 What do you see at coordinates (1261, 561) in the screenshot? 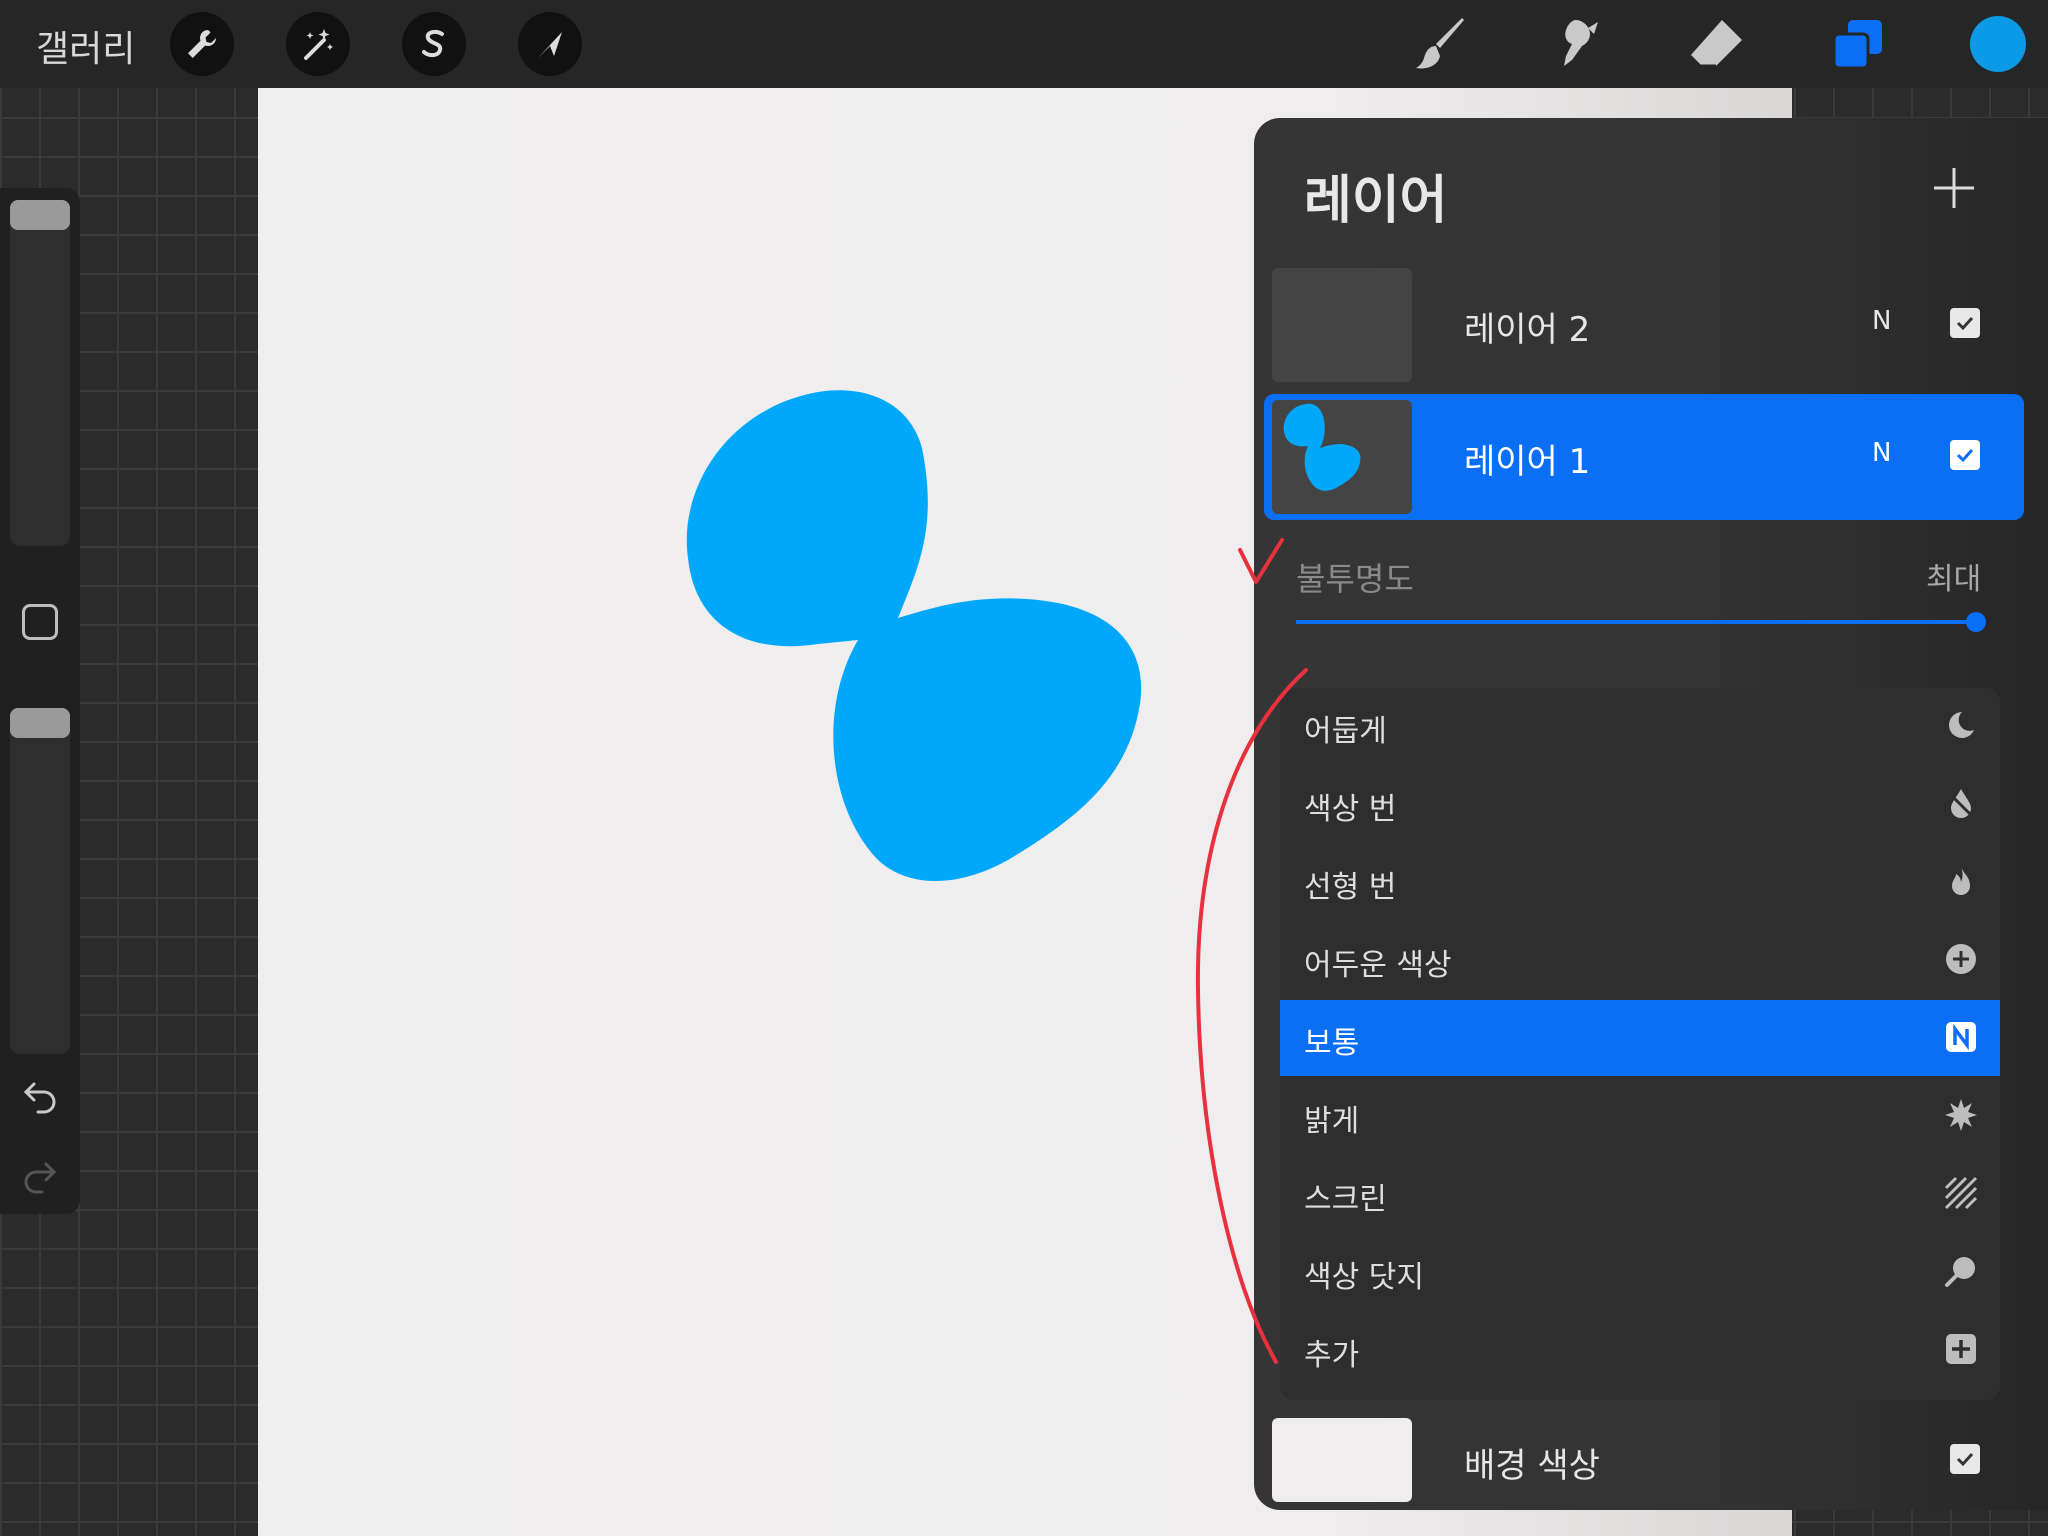
I see `check-mark-annotation` at bounding box center [1261, 561].